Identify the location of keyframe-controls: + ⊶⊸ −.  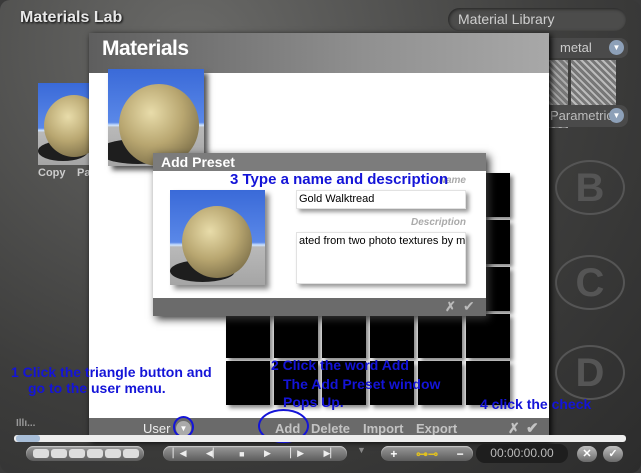
(427, 453).